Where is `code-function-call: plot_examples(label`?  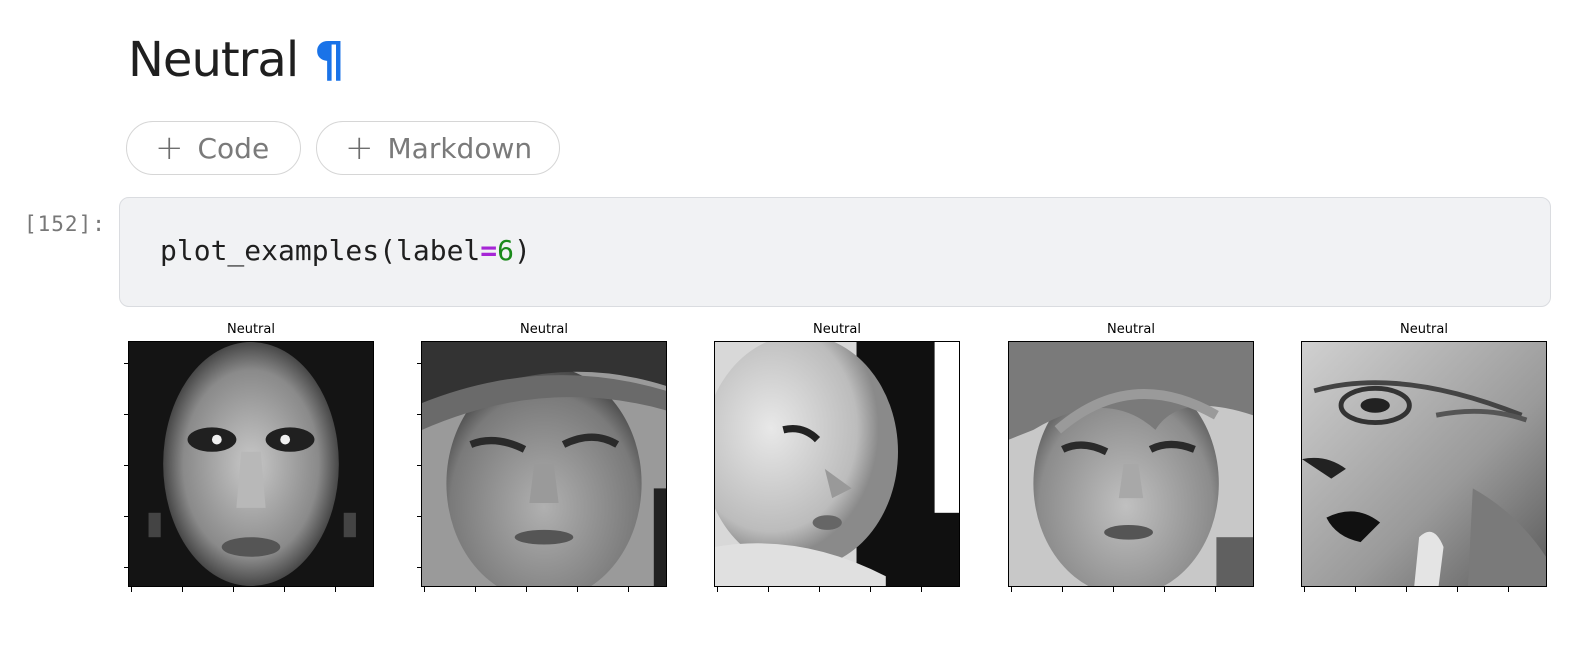
code-function-call: plot_examples(label is located at coordinates (320, 250).